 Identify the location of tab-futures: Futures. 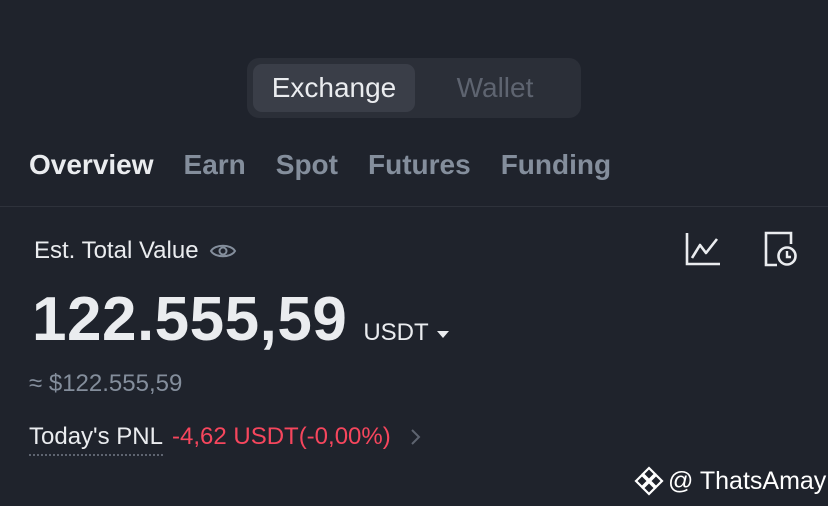
(419, 165).